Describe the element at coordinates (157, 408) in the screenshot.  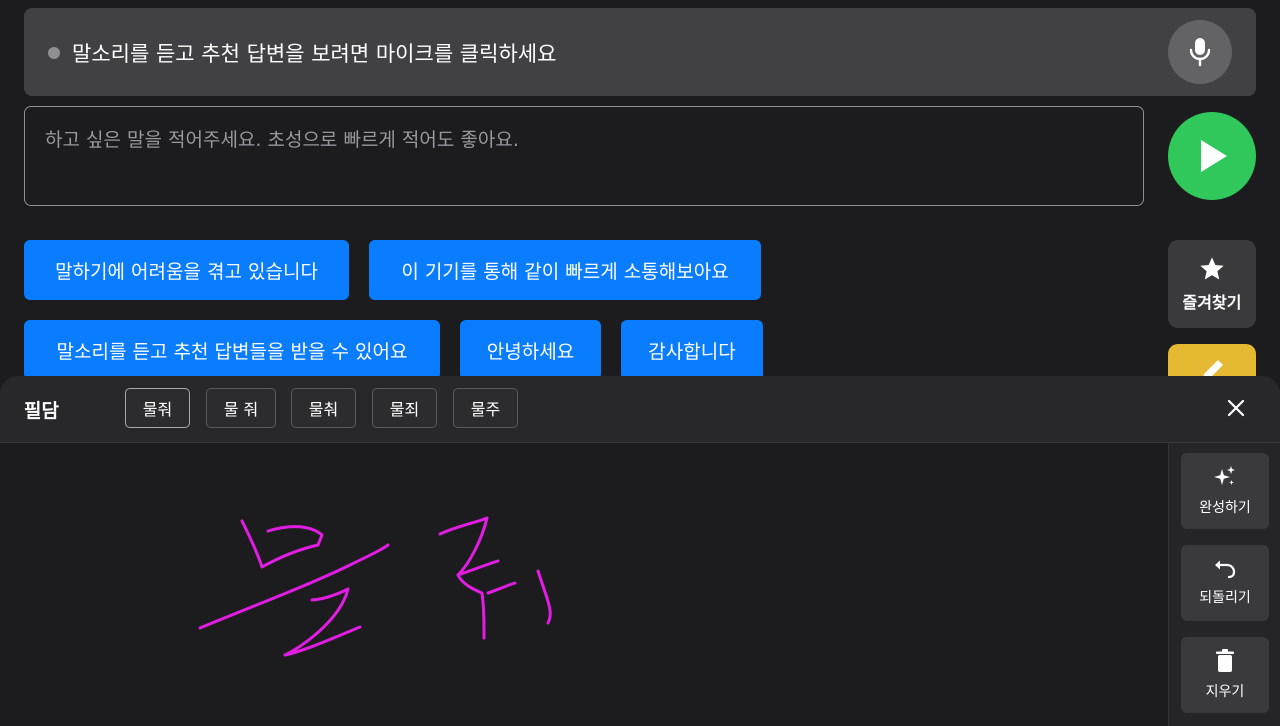
I see `candidate-chip-selected: 물줘` at that location.